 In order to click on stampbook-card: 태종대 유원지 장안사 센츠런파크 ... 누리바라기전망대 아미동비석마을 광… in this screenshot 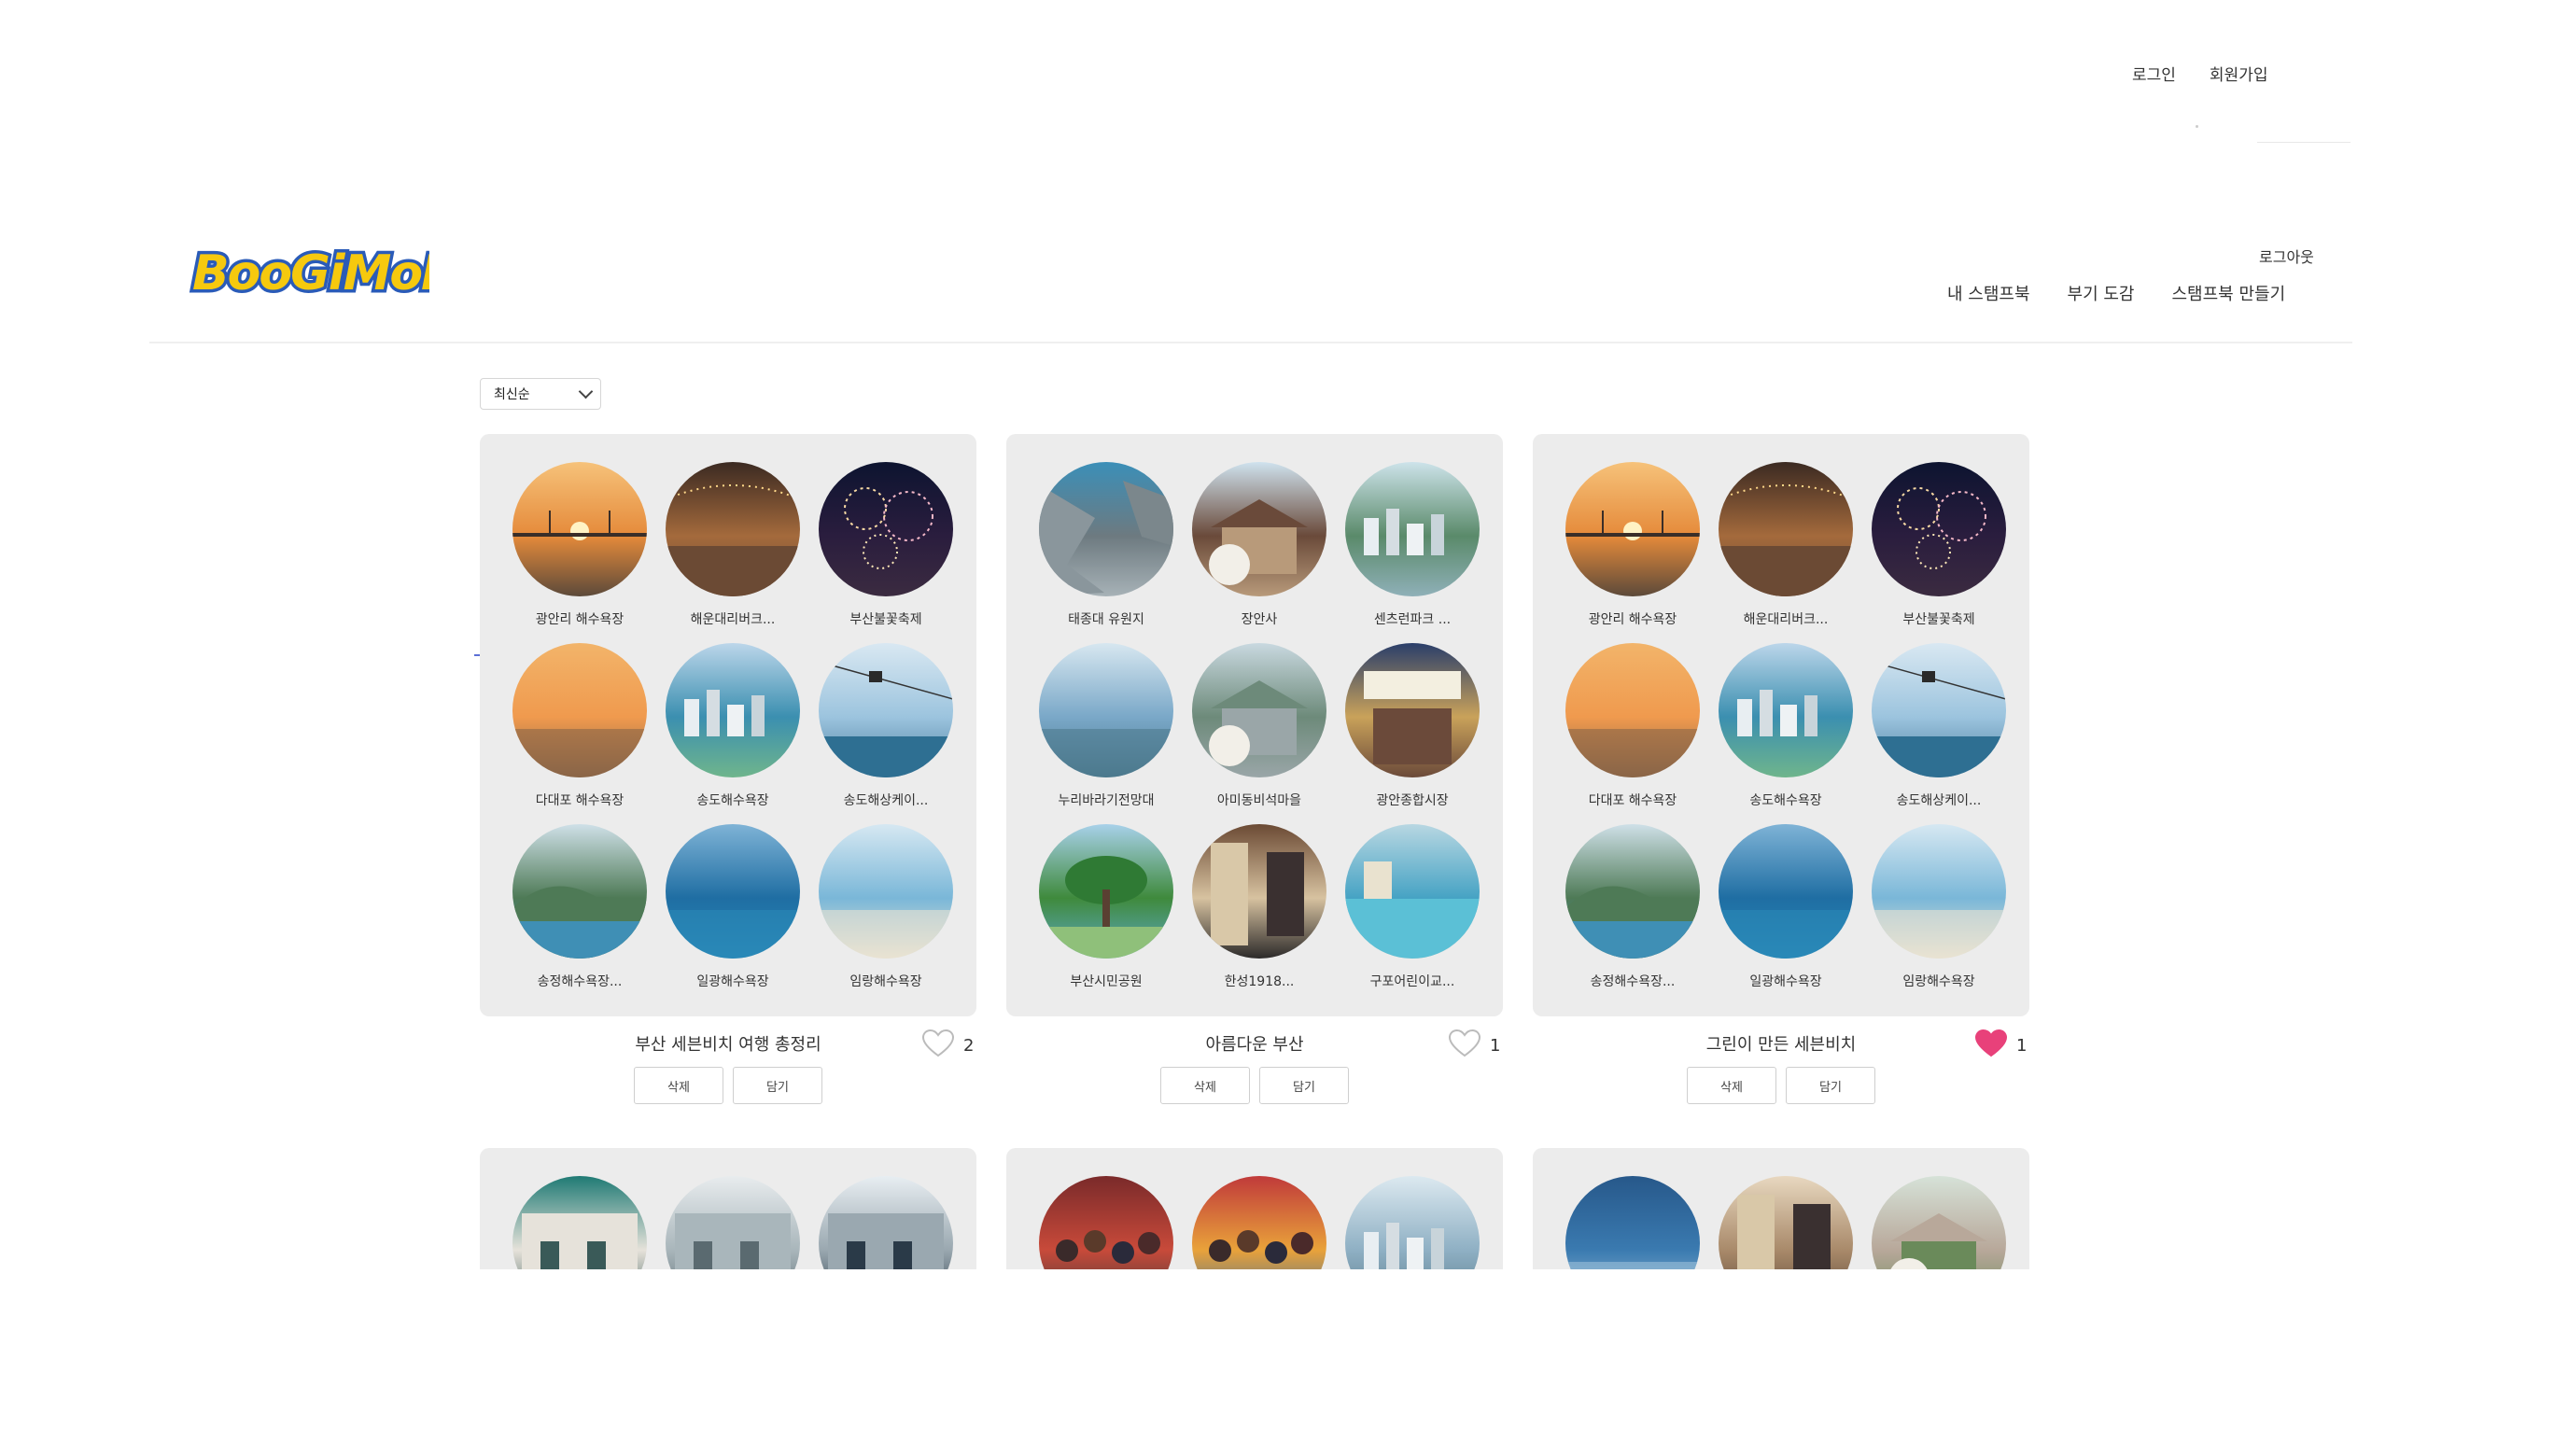, I will do `click(1254, 725)`.